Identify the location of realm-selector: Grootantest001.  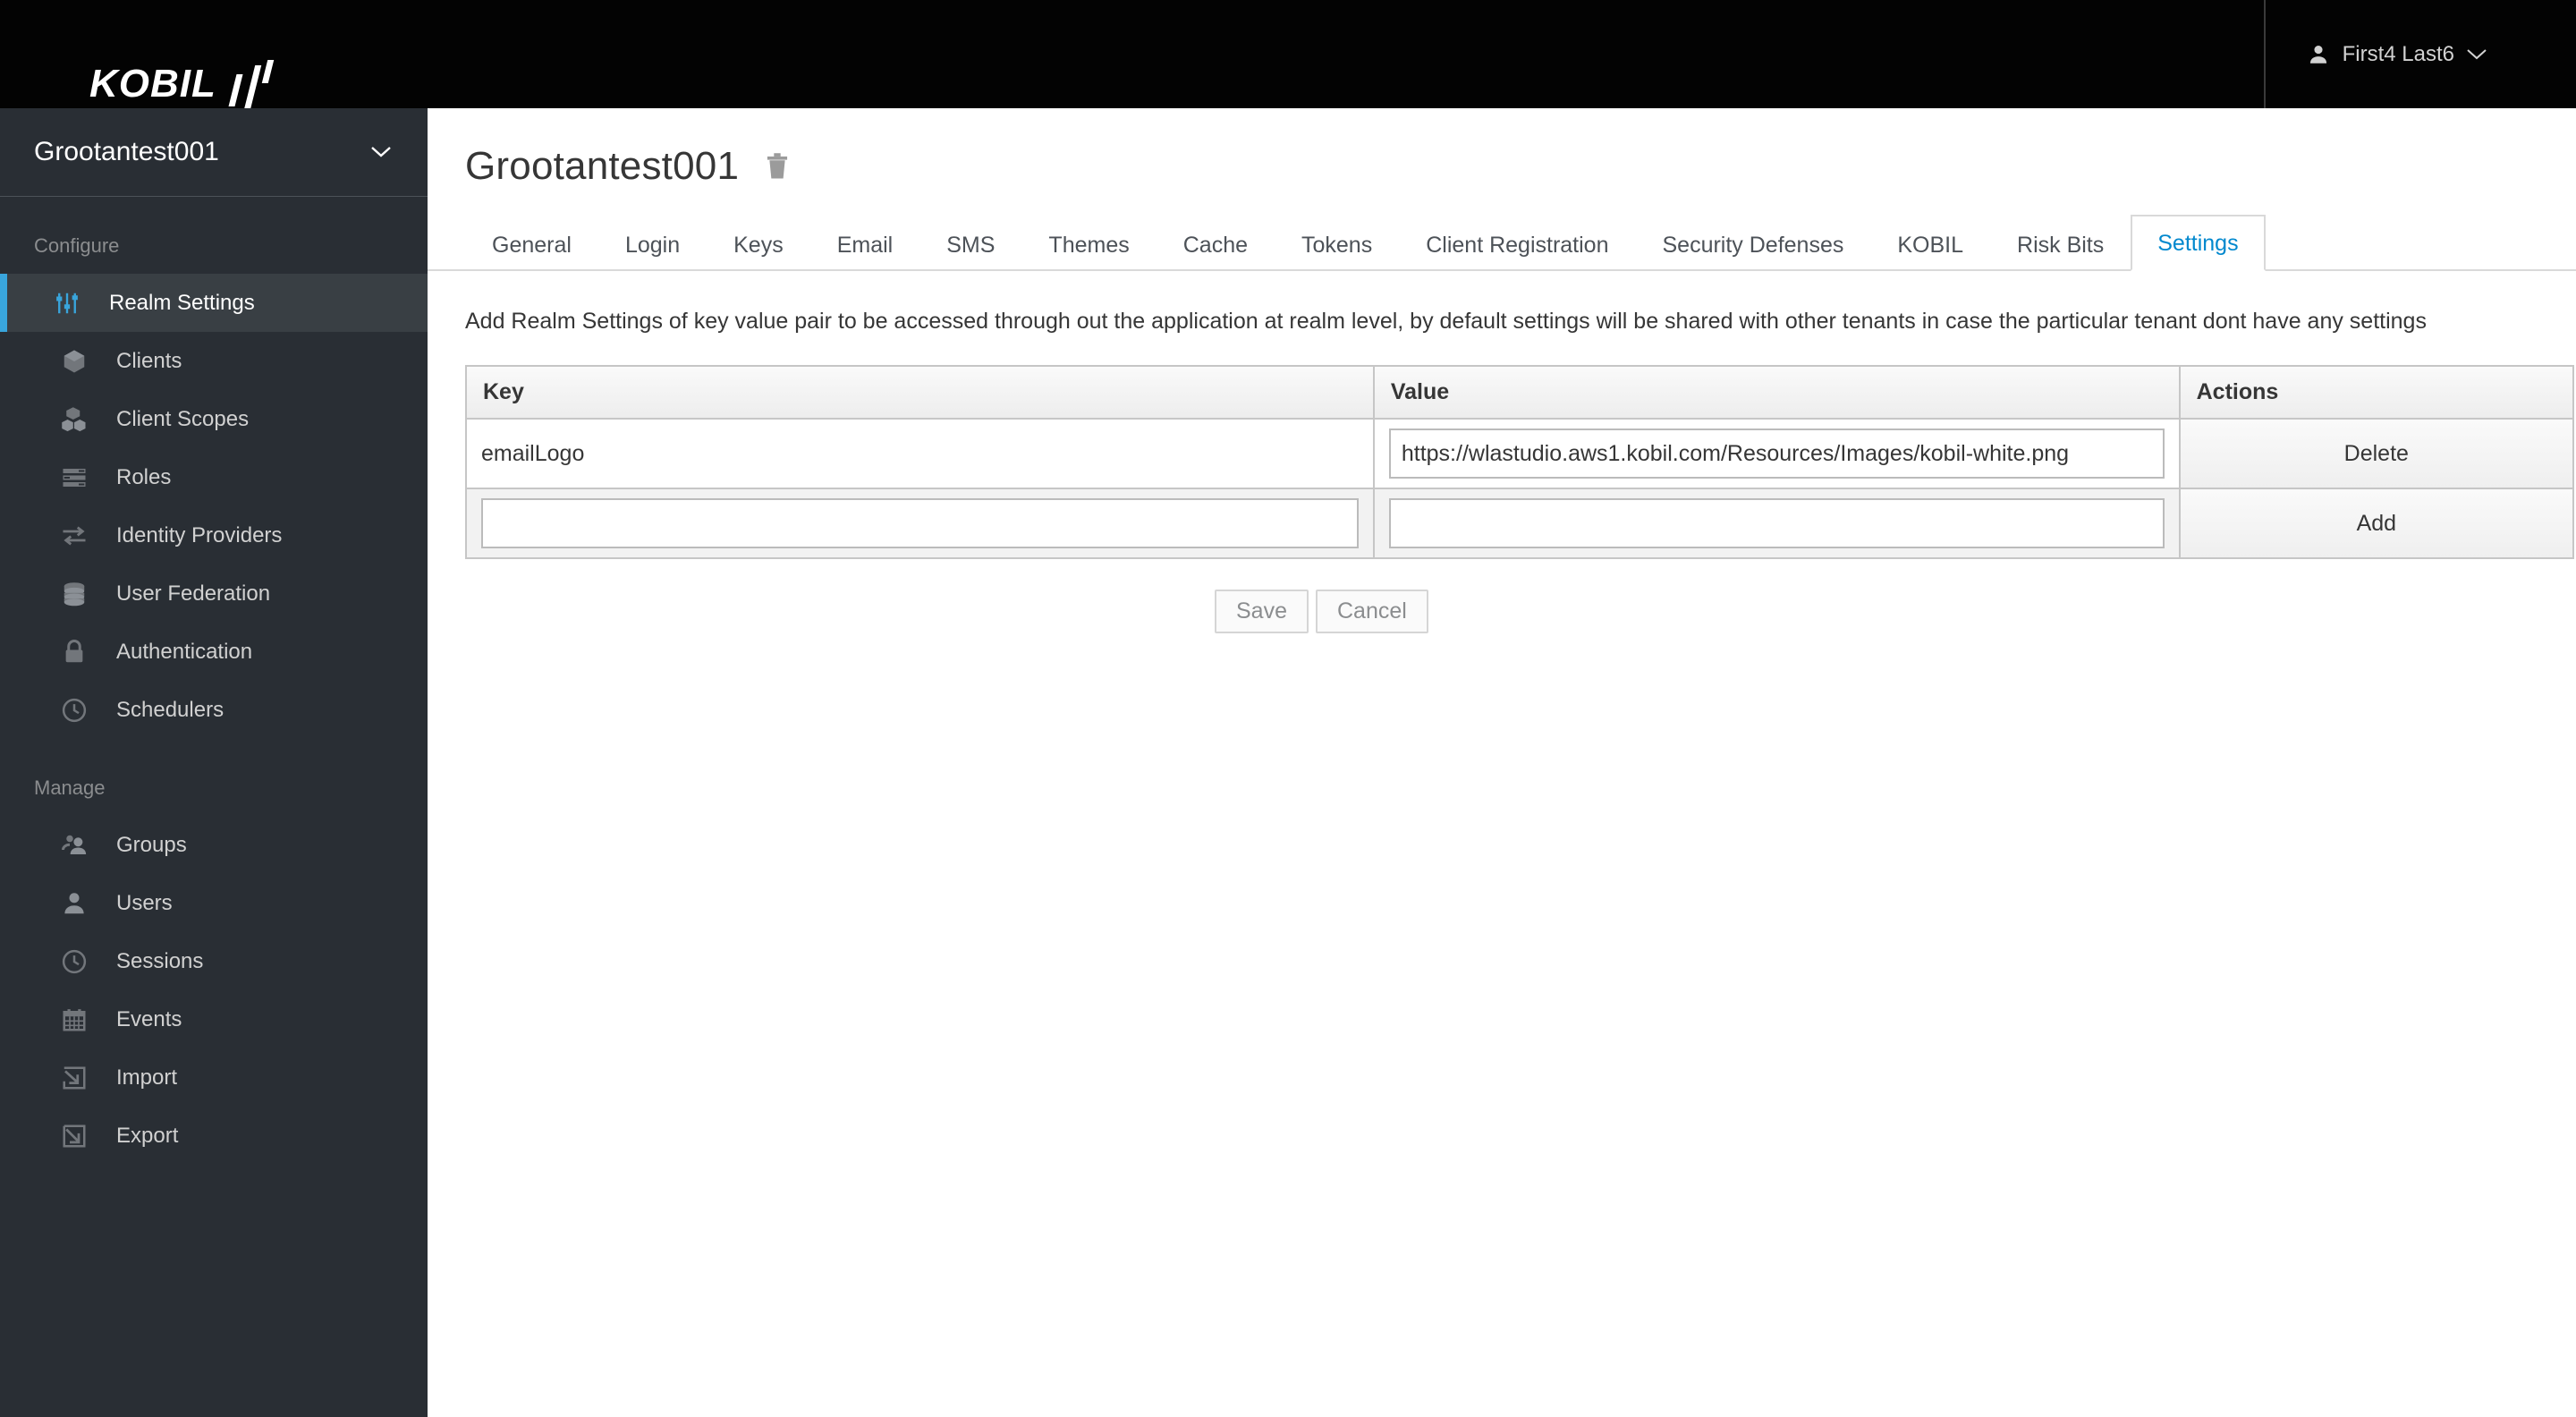
(214, 152).